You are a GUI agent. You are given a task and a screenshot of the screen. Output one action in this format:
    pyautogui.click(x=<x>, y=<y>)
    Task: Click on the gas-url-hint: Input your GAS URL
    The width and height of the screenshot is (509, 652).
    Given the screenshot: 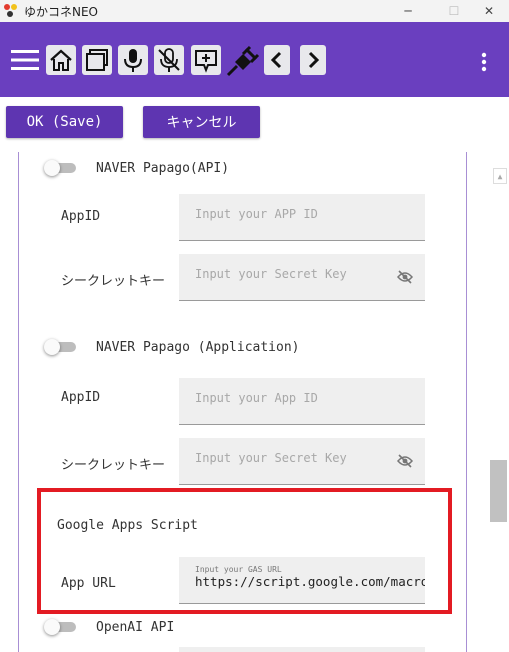 What is the action you would take?
    pyautogui.click(x=238, y=569)
    